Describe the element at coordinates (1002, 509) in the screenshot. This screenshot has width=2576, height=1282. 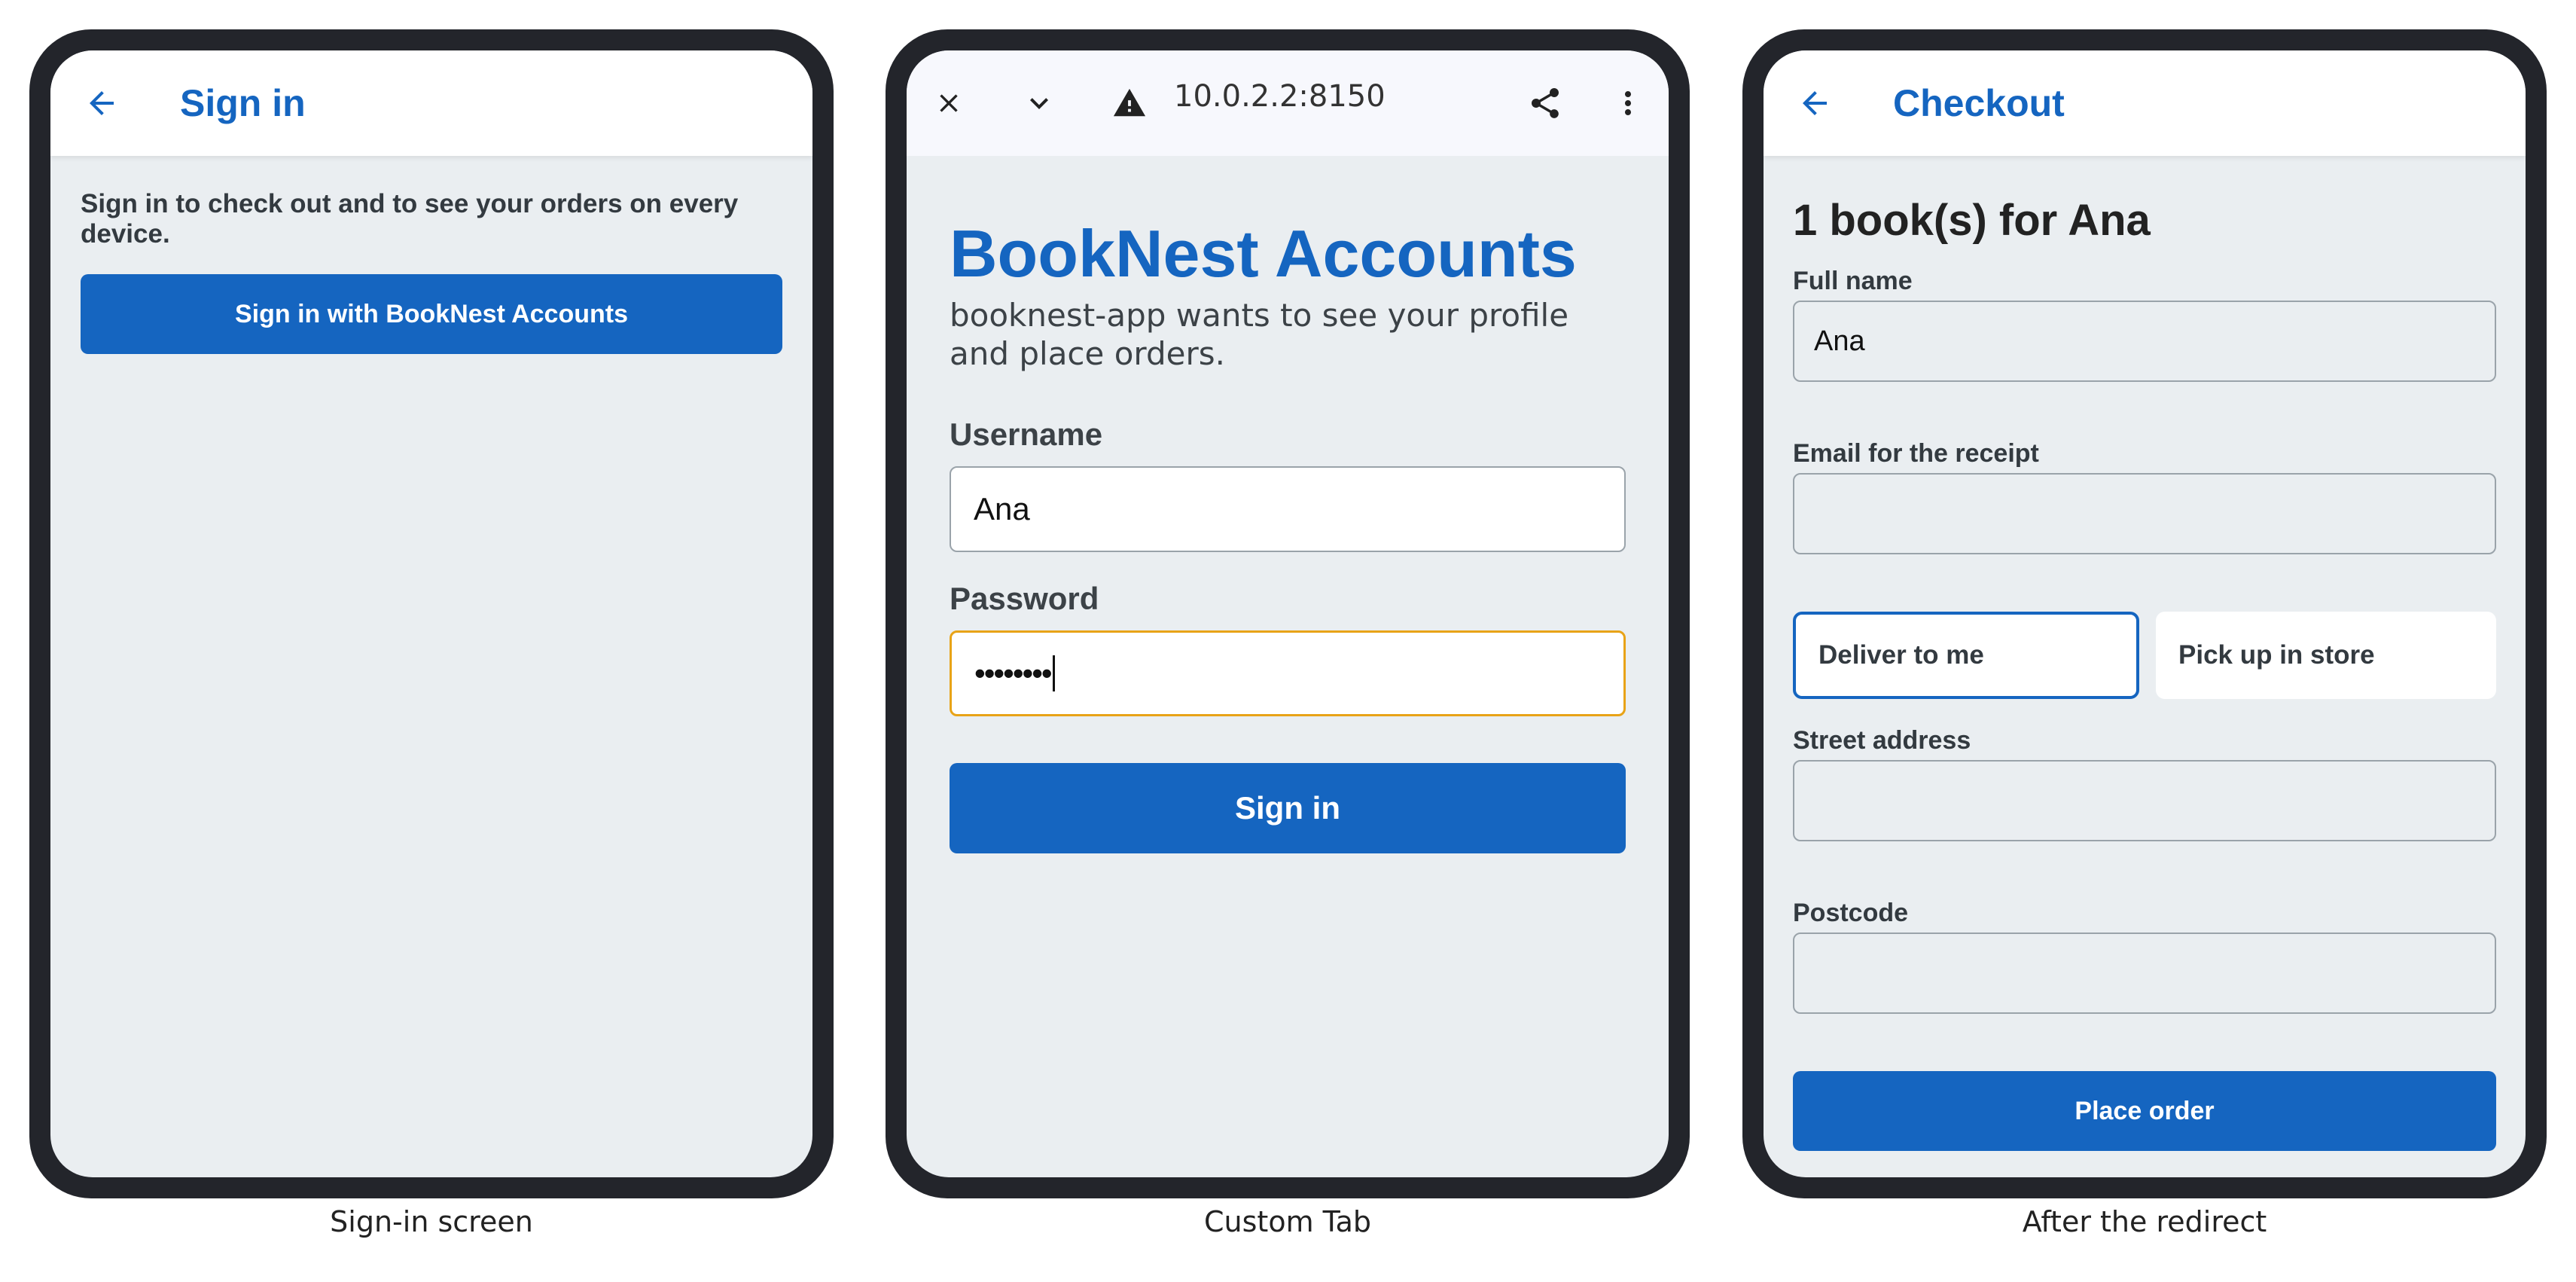
I see `username-value: Ana` at that location.